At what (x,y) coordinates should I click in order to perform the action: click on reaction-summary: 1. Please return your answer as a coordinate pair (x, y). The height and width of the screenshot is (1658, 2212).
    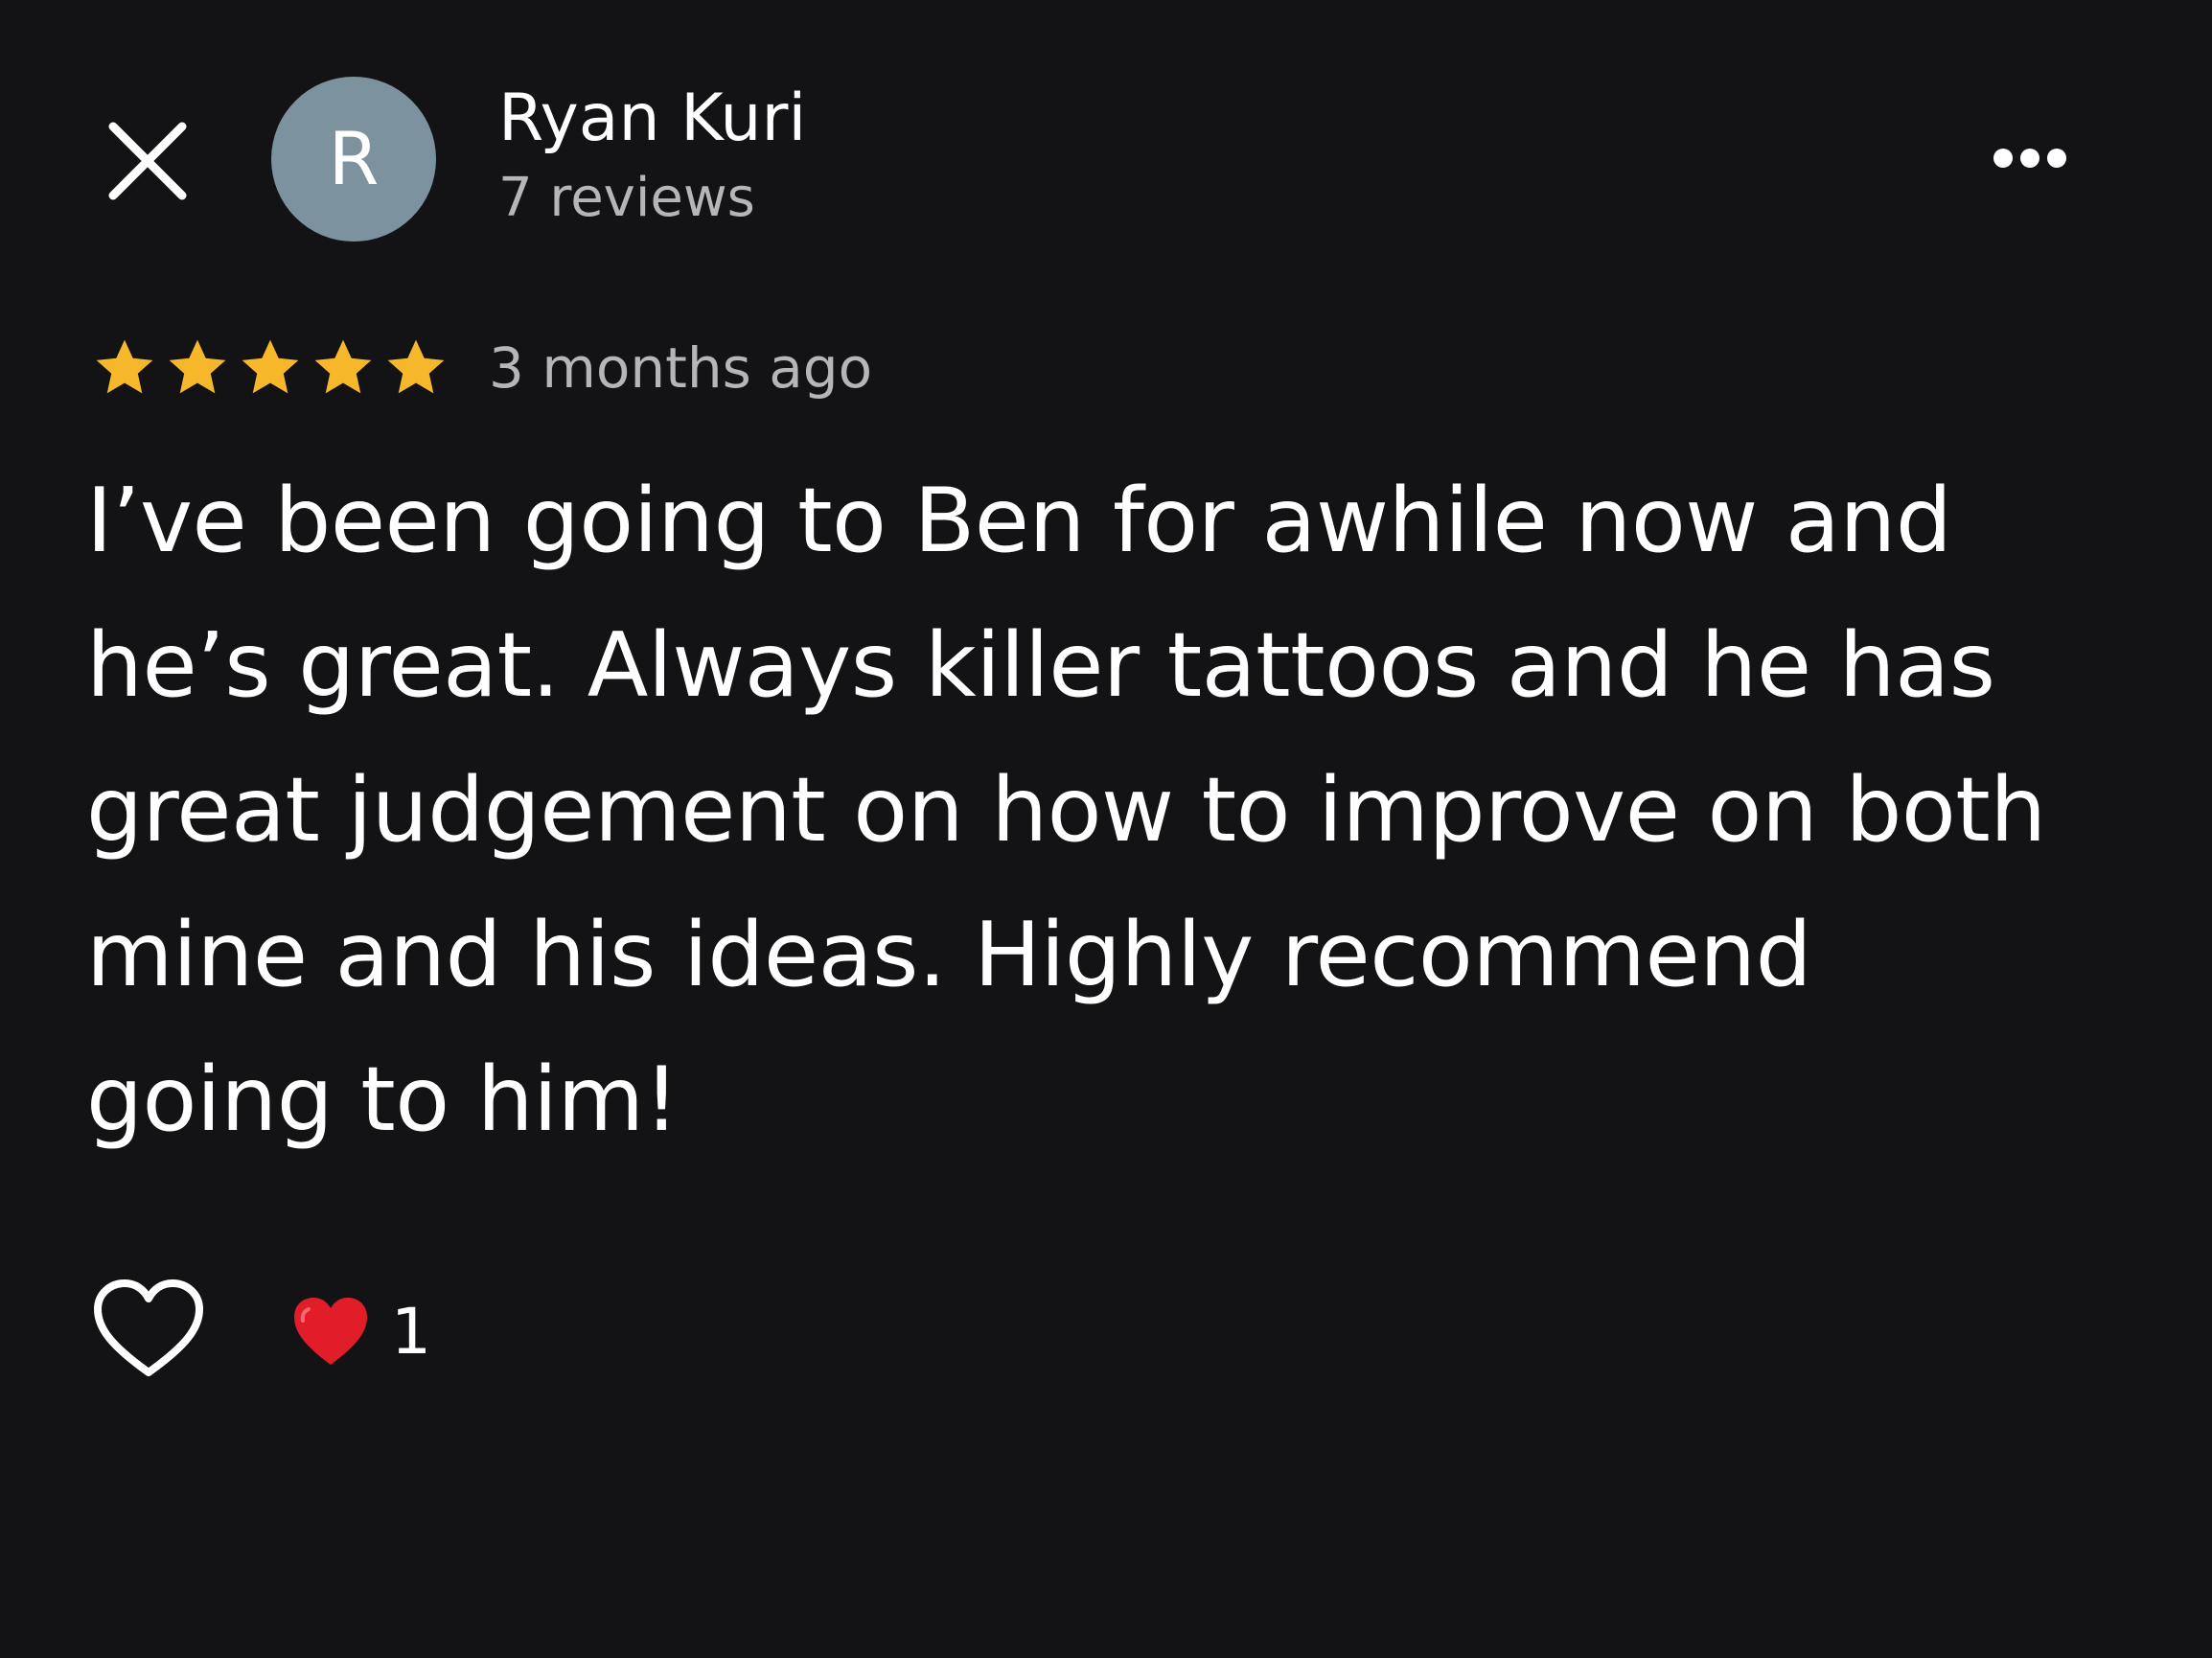
    Looking at the image, I should click on (361, 1332).